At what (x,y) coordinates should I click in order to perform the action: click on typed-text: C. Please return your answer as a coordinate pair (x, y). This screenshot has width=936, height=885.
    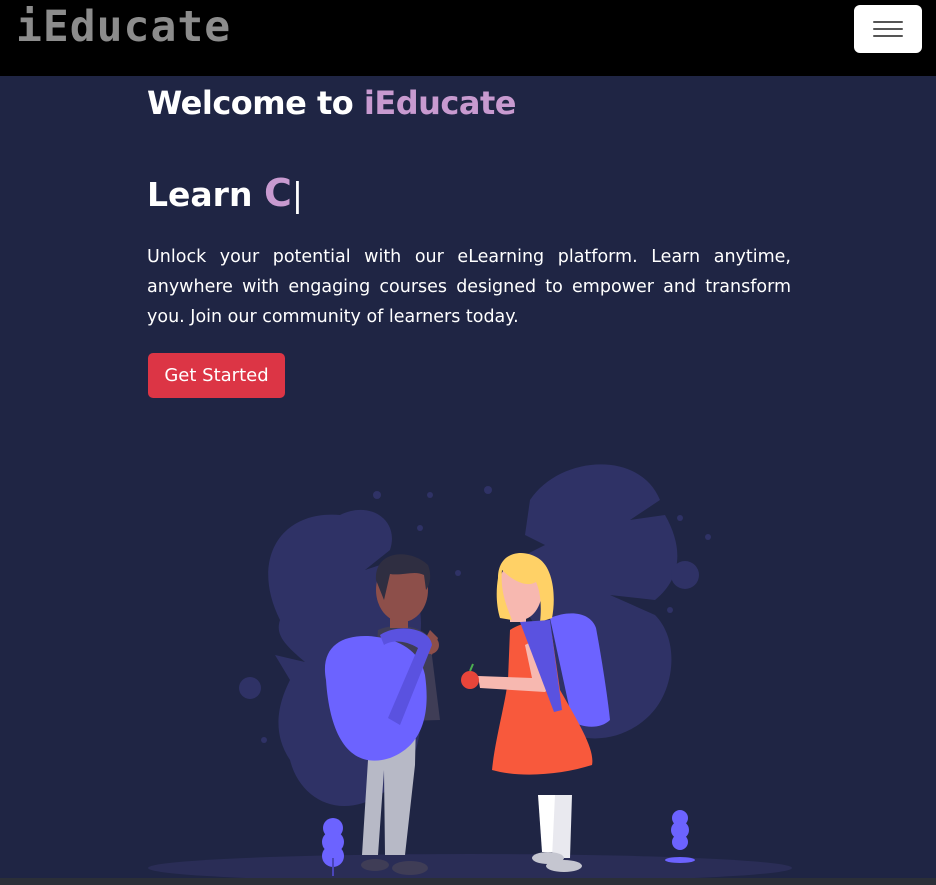
    Looking at the image, I should click on (277, 193).